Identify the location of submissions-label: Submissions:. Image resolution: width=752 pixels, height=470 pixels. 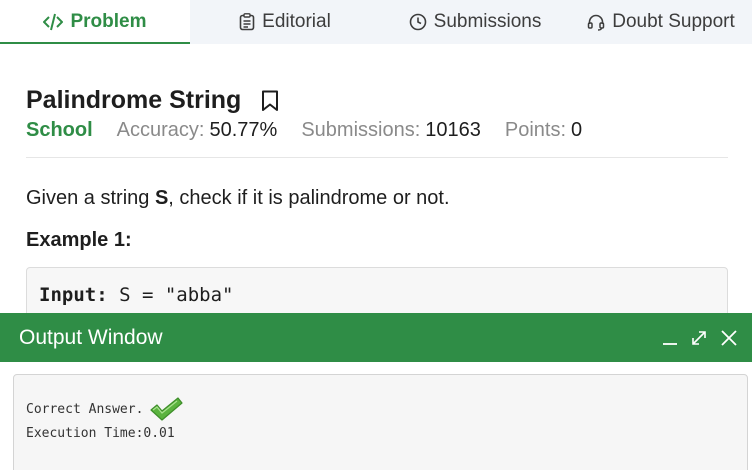
(361, 130).